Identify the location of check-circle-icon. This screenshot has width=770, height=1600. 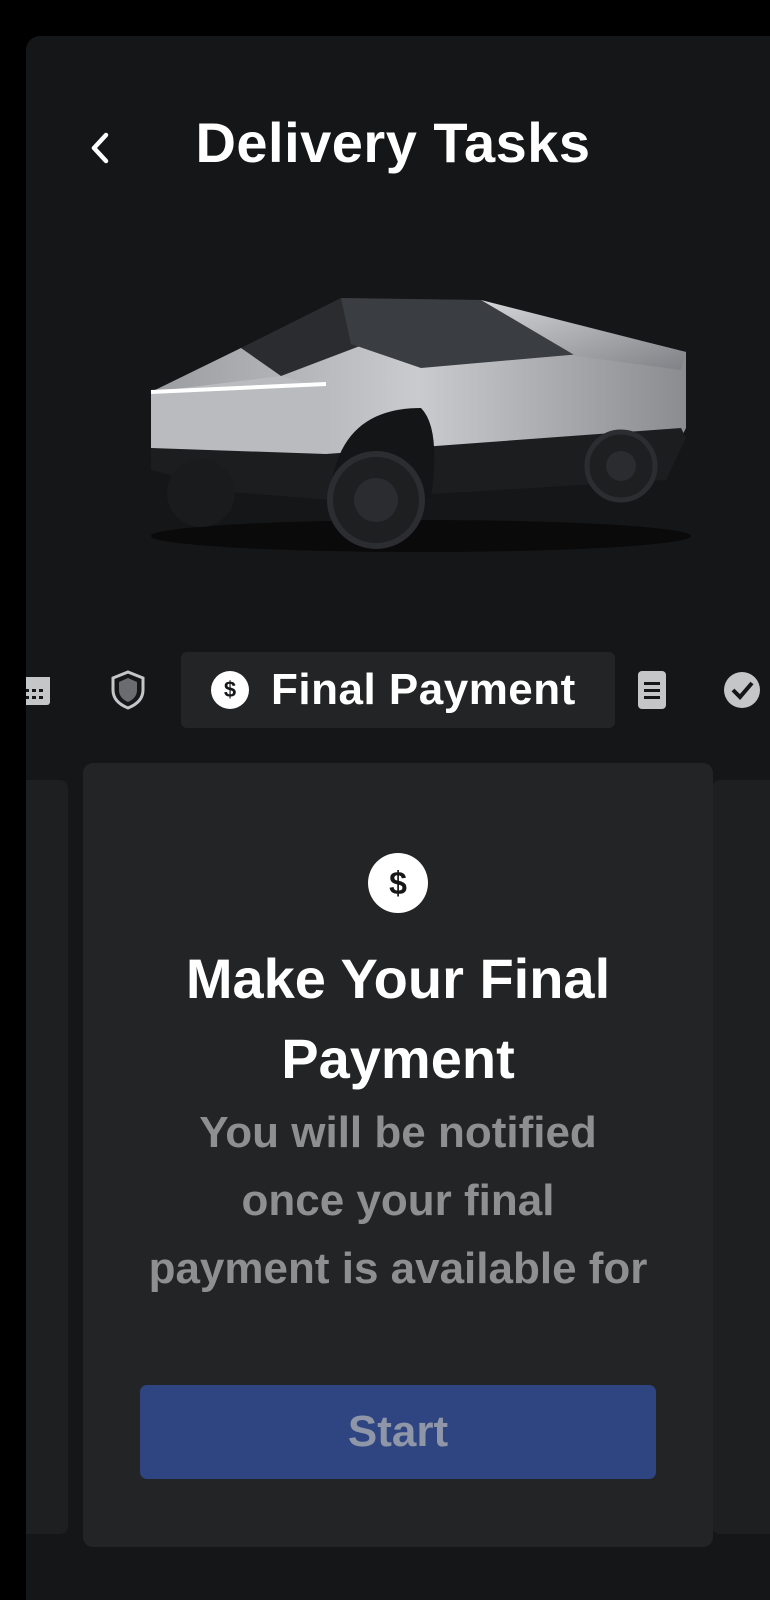
(742, 690).